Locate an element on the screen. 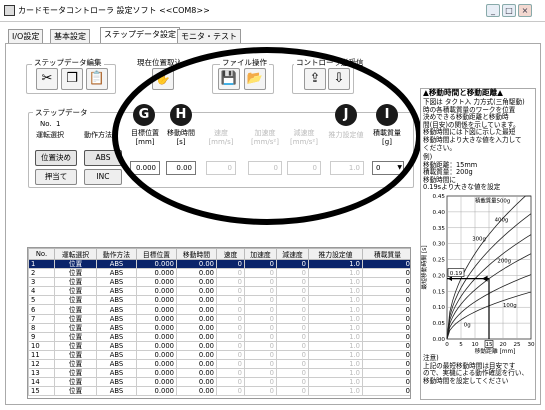 The image size is (545, 410). column-header: 移動時間 is located at coordinates (196, 254).